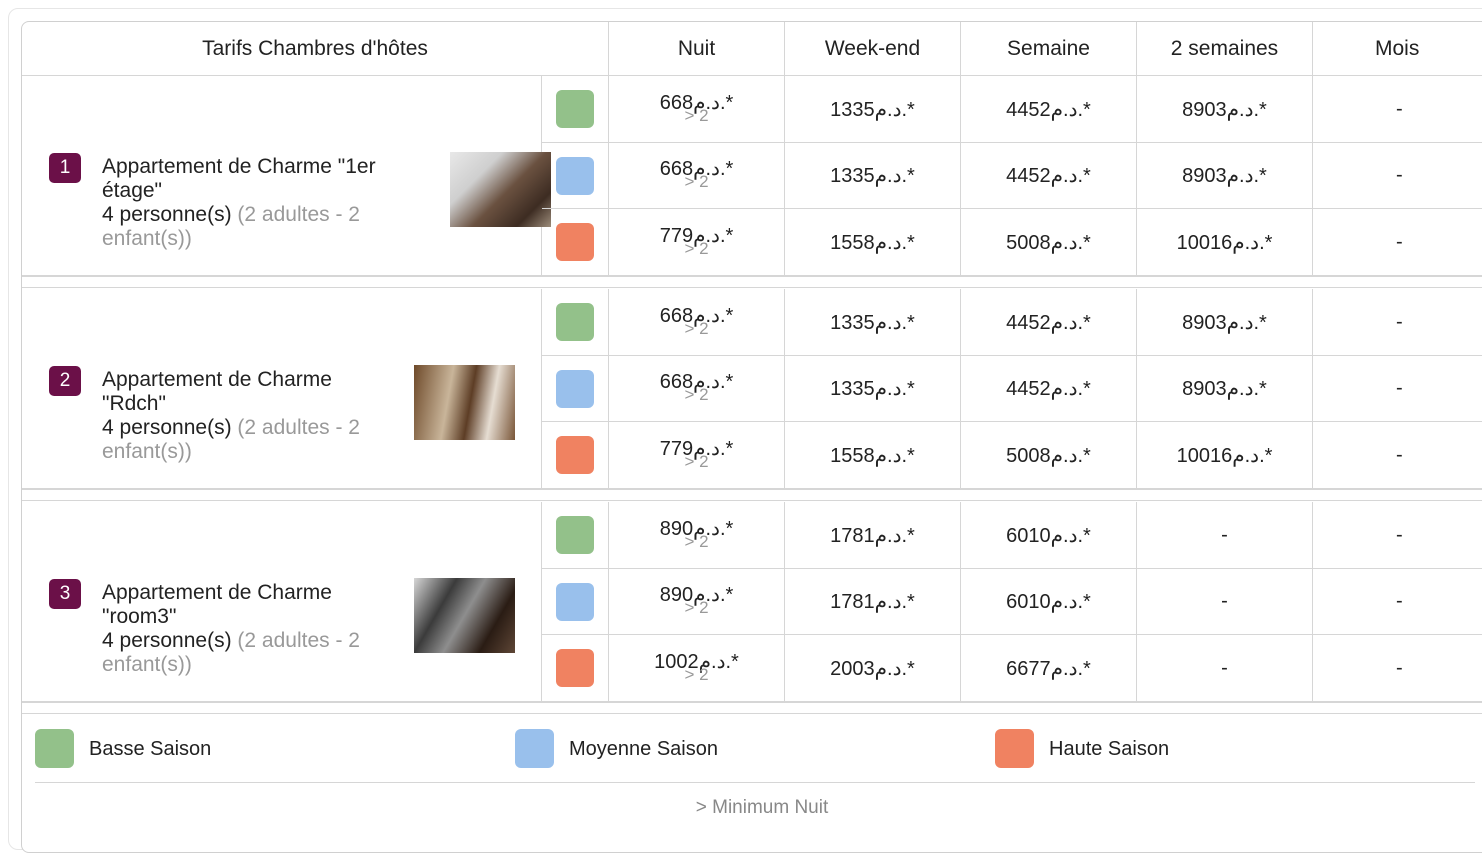  What do you see at coordinates (315, 49) in the screenshot?
I see `table-title: Tarifs Chambres d'hôtes` at bounding box center [315, 49].